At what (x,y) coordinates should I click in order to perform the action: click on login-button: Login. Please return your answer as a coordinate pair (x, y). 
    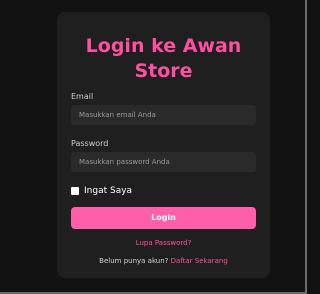
    Looking at the image, I should click on (163, 218).